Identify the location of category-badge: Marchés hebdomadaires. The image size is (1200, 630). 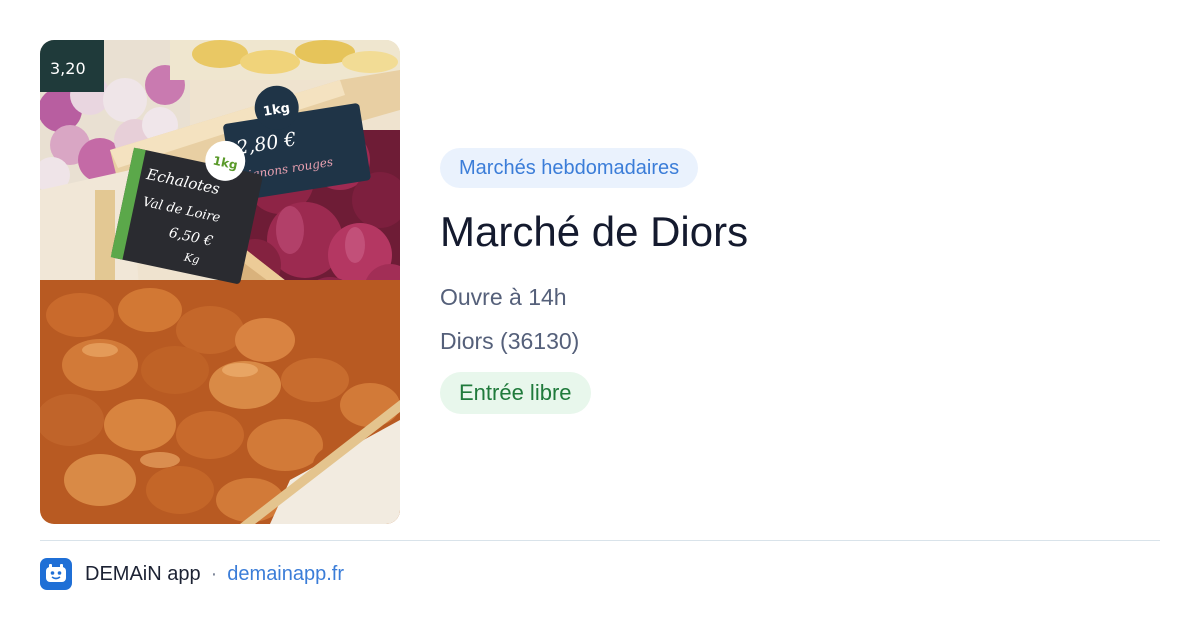
(569, 168).